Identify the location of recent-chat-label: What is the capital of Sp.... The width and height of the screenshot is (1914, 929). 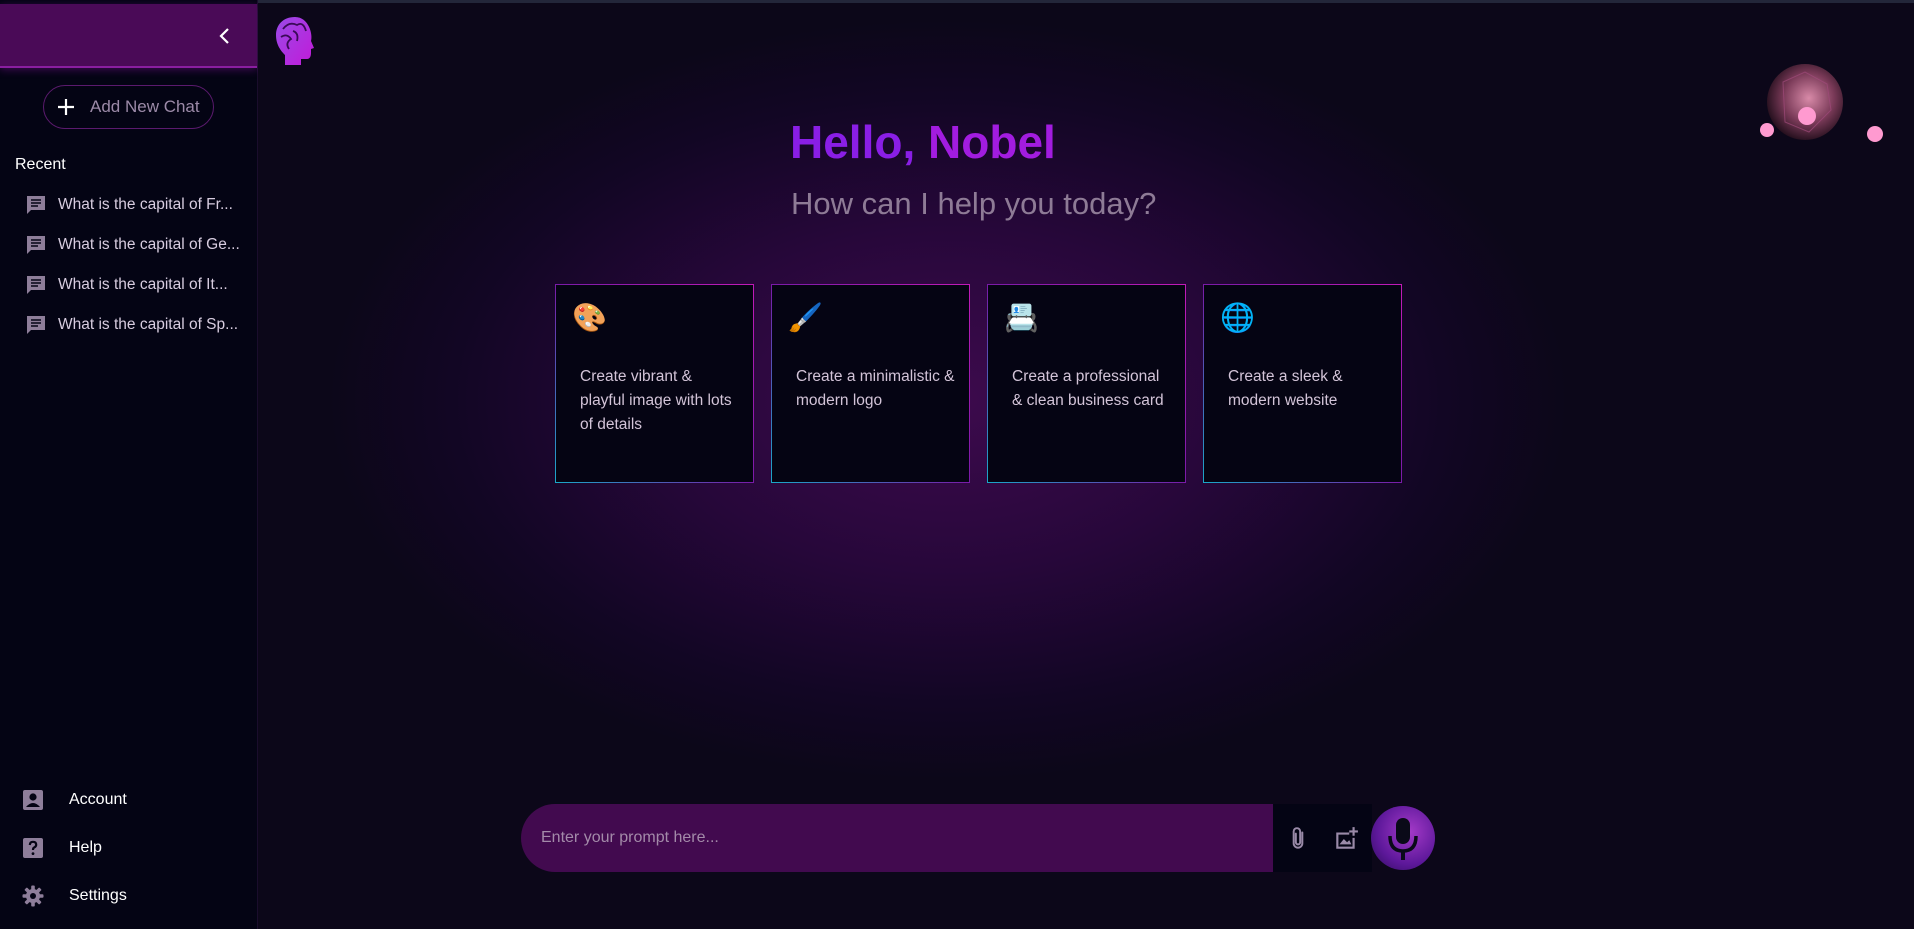
(148, 324).